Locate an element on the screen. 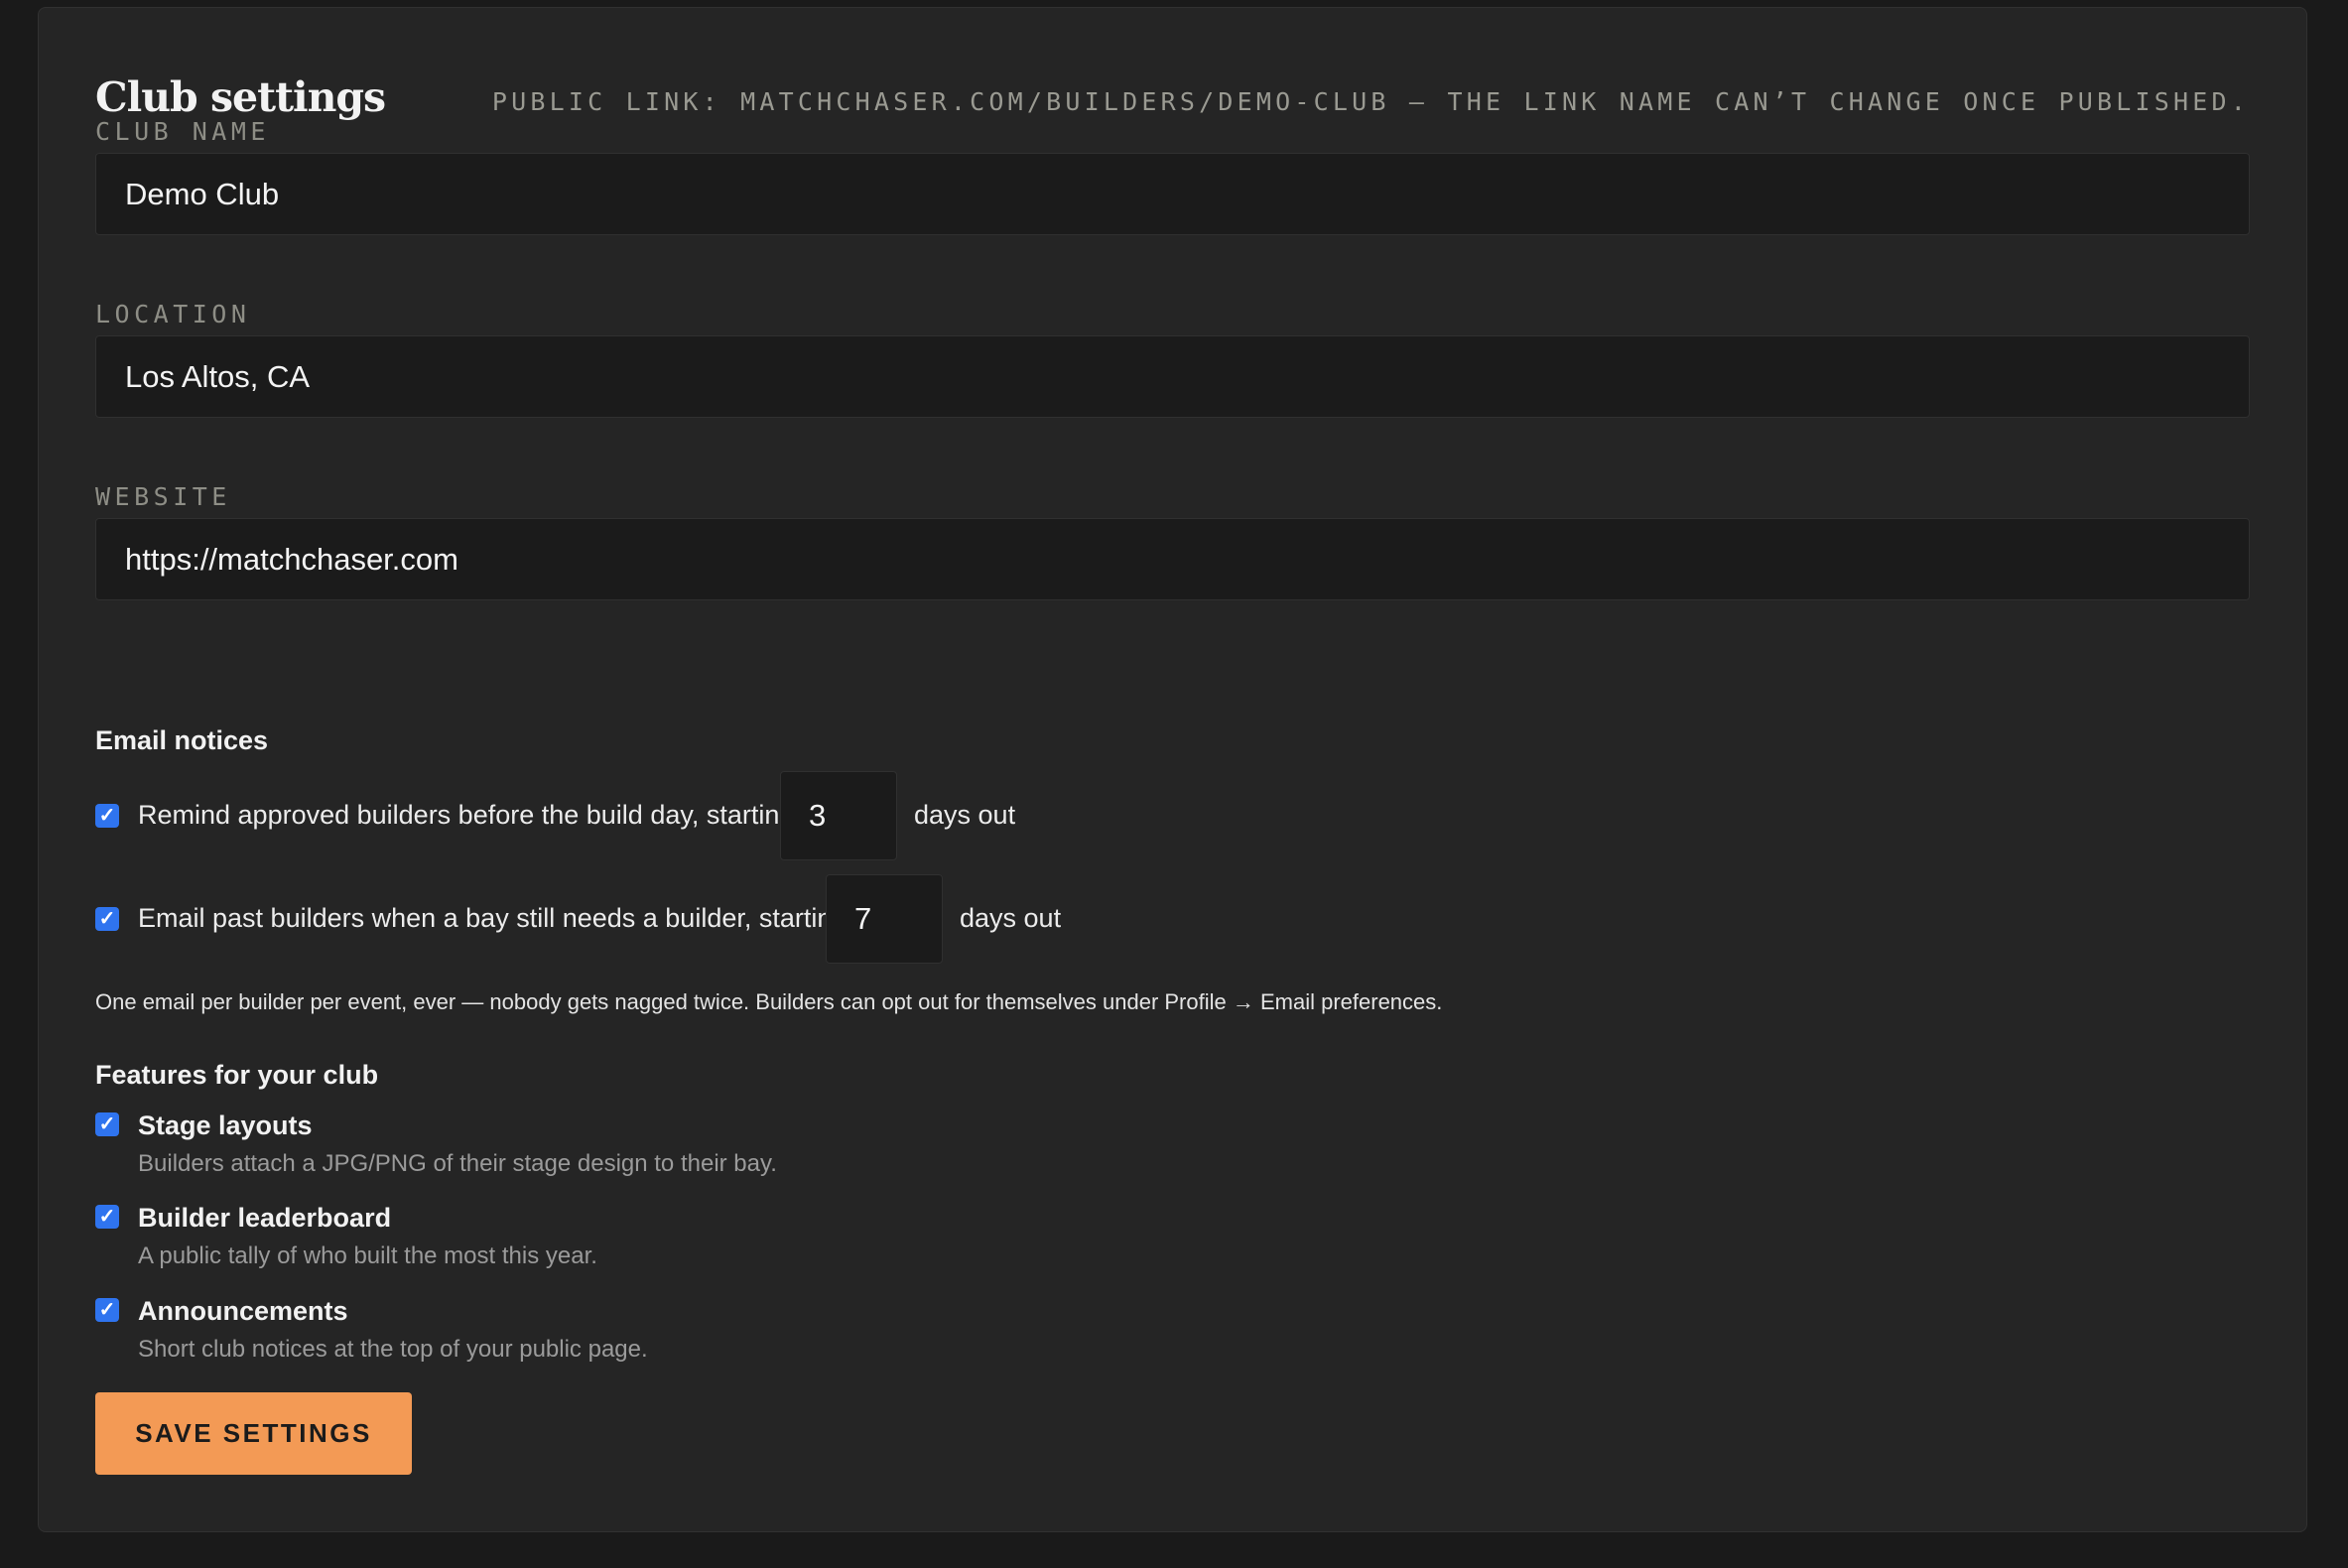  feature-title: Announcements is located at coordinates (243, 1311).